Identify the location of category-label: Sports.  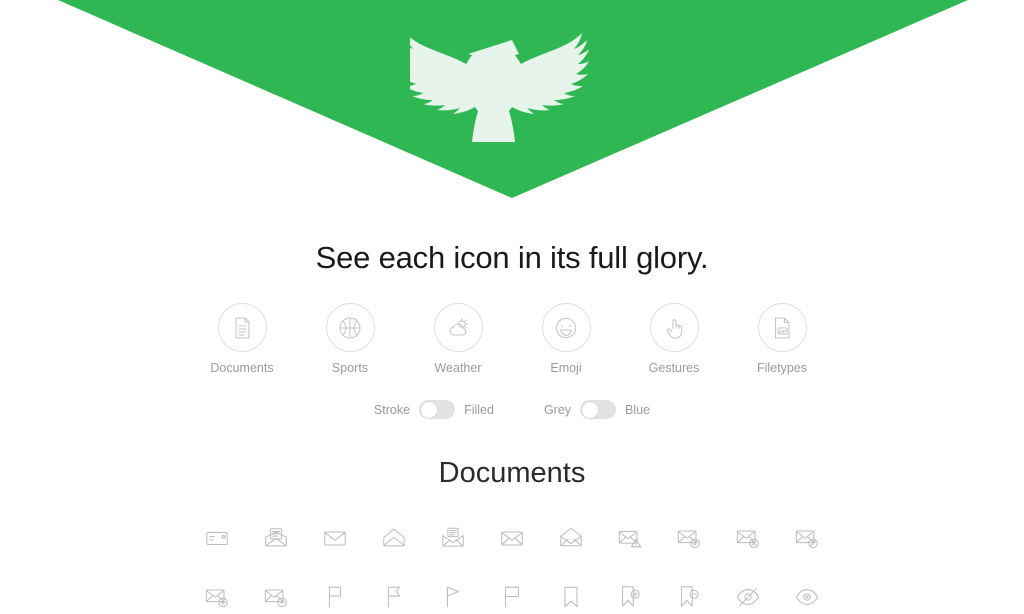
(350, 368).